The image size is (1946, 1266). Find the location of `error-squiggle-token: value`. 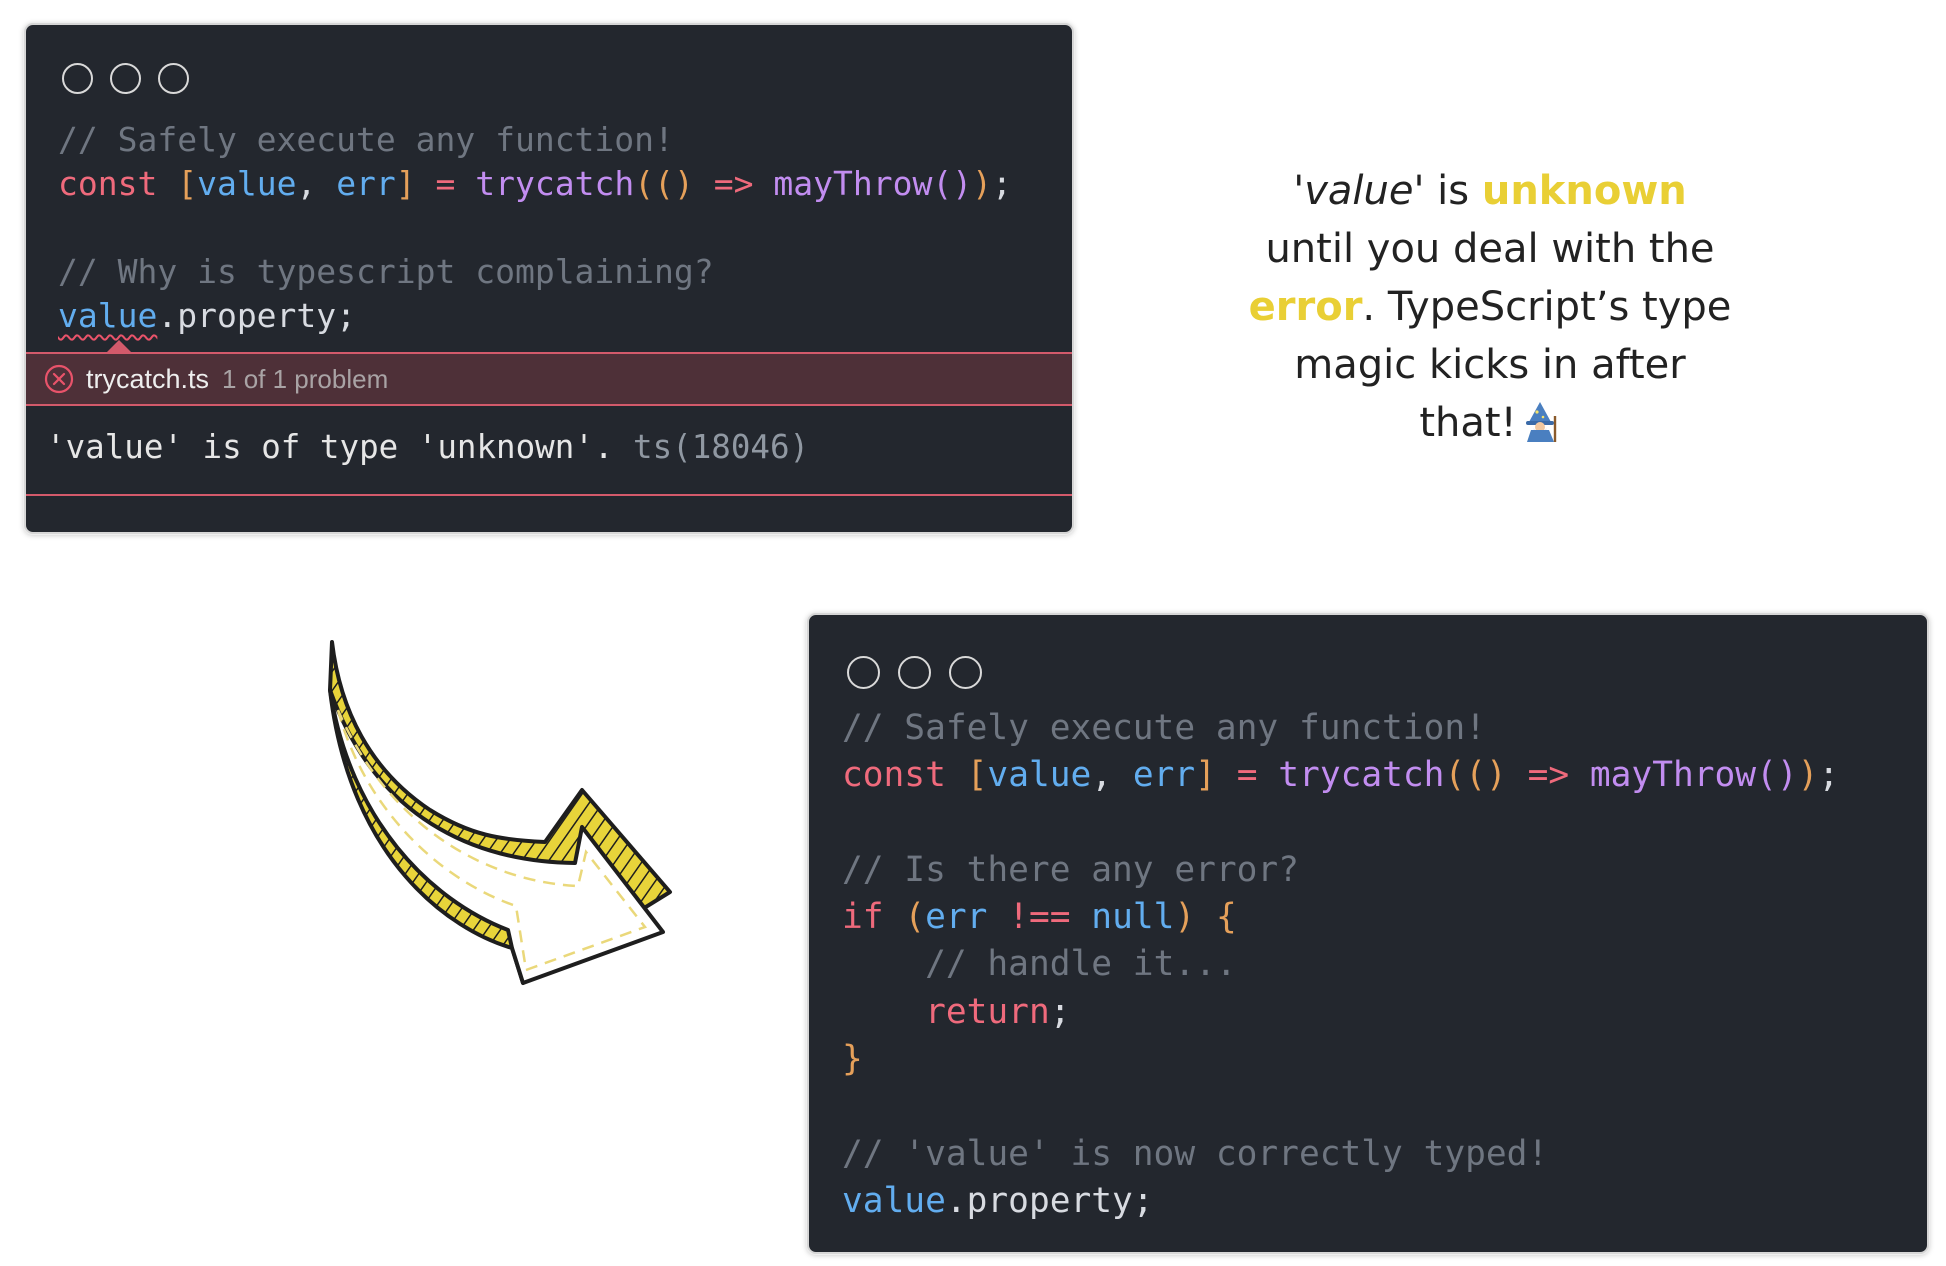

error-squiggle-token: value is located at coordinates (107, 315).